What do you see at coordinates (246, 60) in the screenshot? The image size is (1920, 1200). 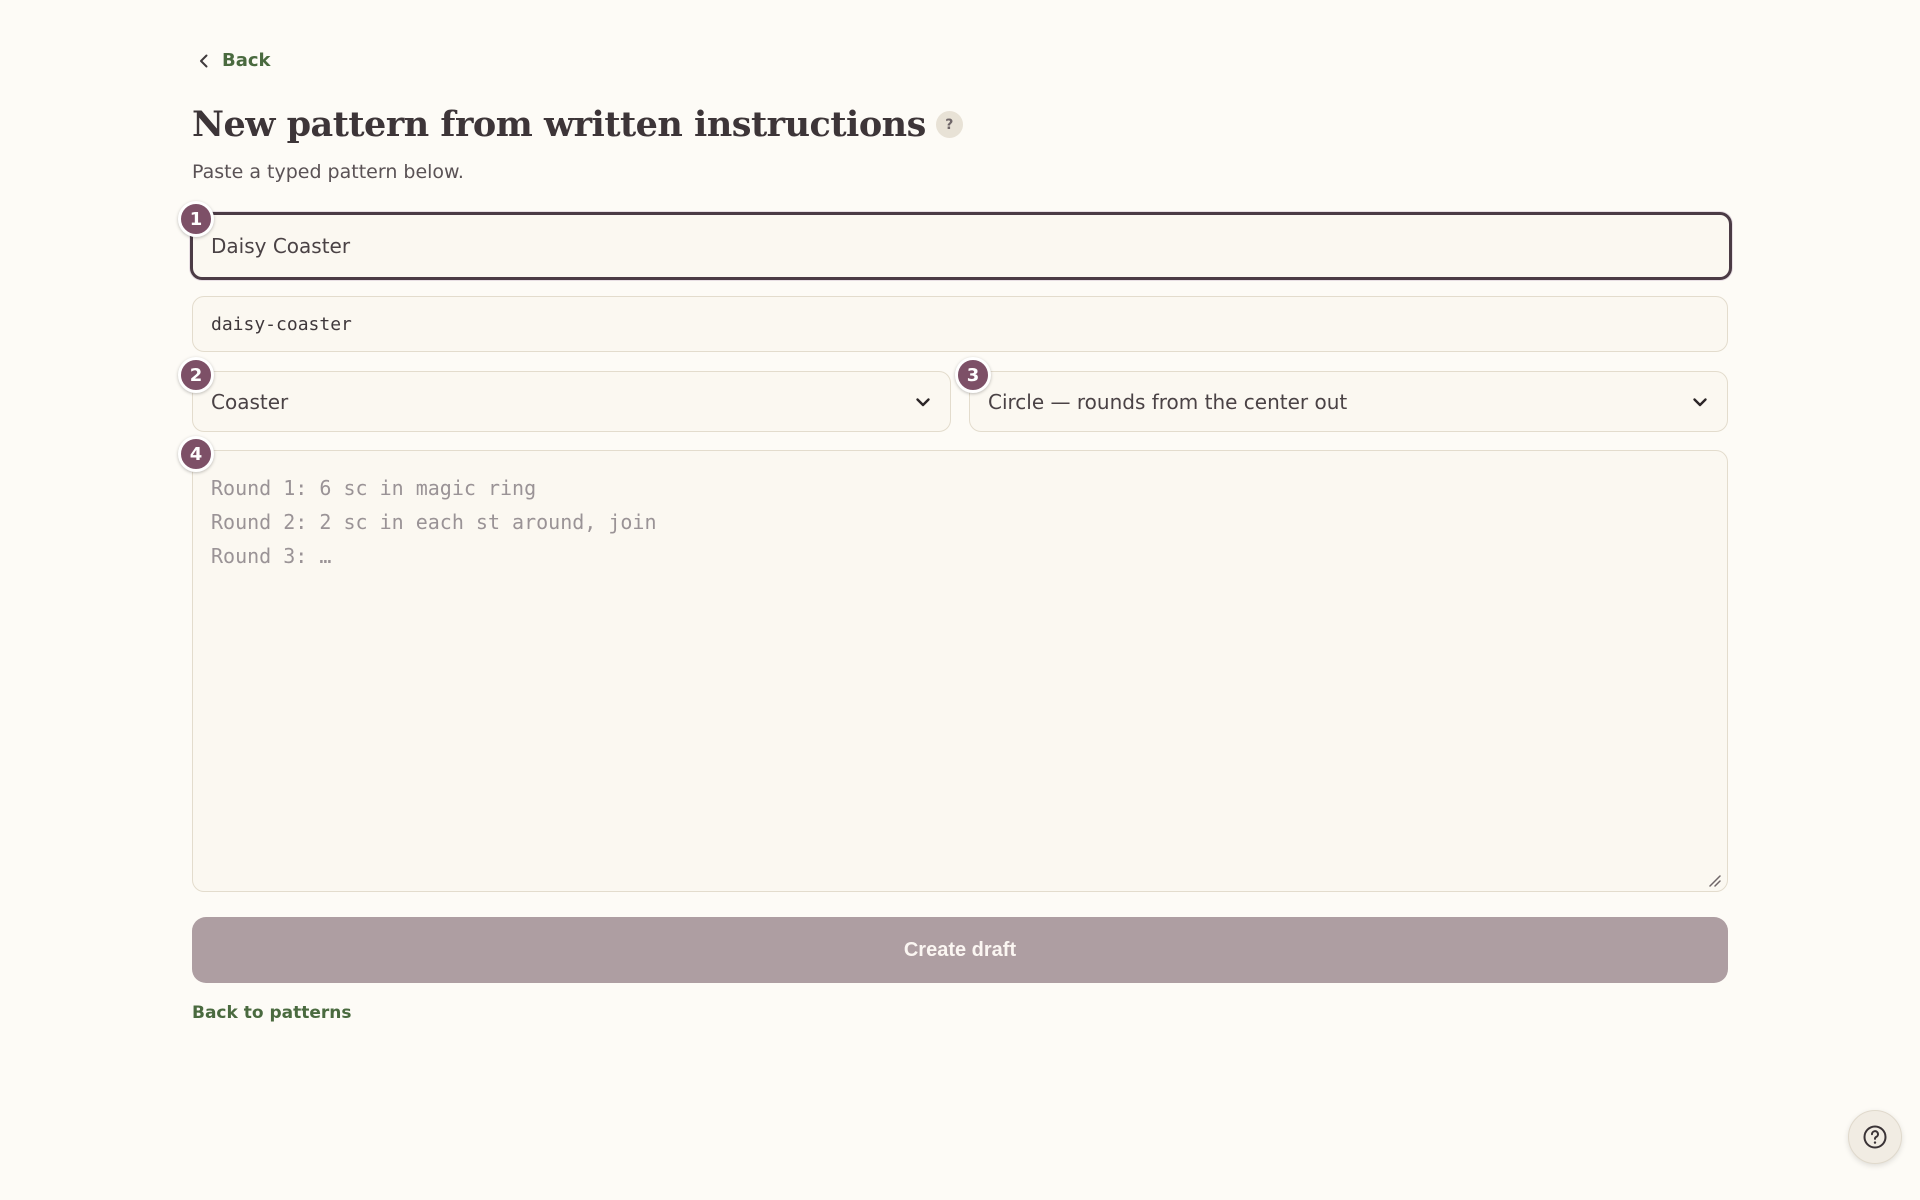 I see `back-link-label: Back` at bounding box center [246, 60].